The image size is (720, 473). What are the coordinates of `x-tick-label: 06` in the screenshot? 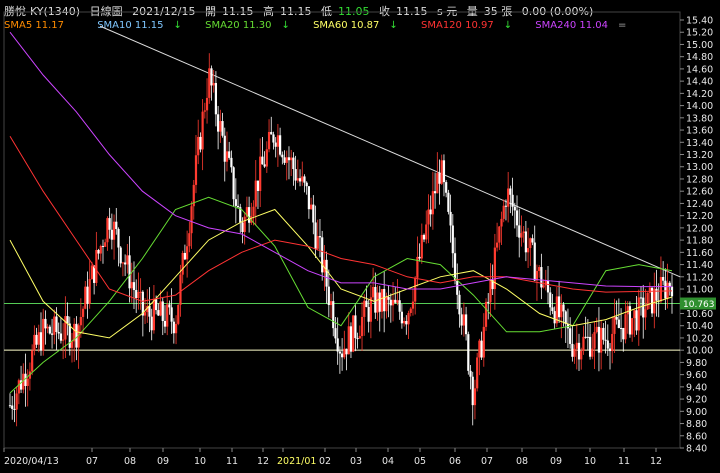 It's located at (455, 461).